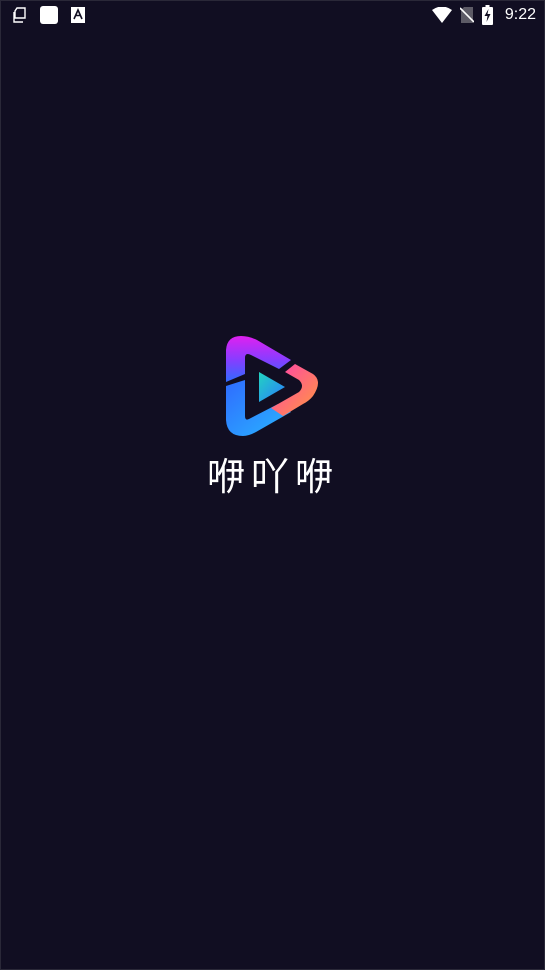 The image size is (545, 970). I want to click on status-time: 9:22, so click(520, 14).